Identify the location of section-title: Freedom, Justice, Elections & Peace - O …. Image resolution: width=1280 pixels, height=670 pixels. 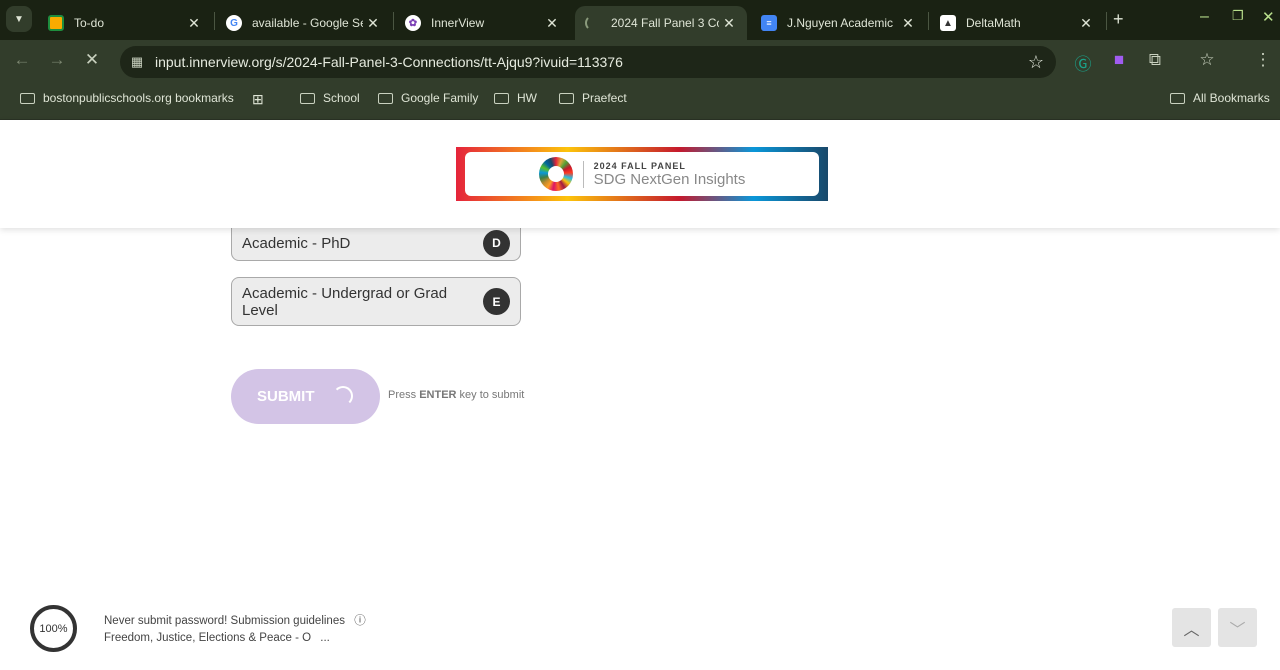
(217, 638).